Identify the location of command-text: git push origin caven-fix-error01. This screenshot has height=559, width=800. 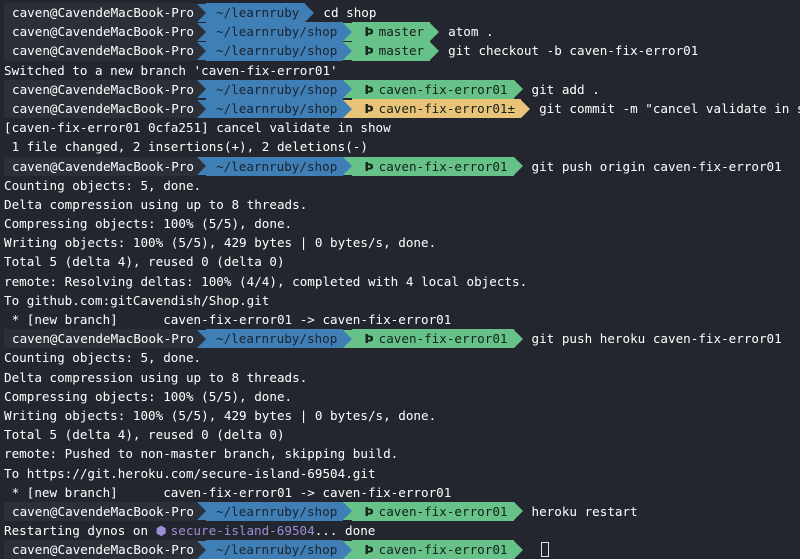
(656, 166).